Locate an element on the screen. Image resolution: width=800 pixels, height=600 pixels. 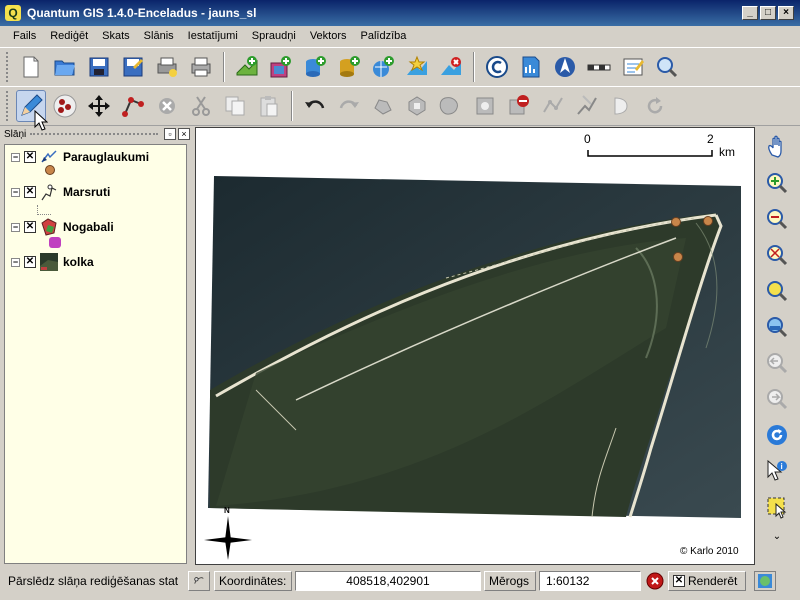
scale-input: 1:60132 is located at coordinates (590, 581).